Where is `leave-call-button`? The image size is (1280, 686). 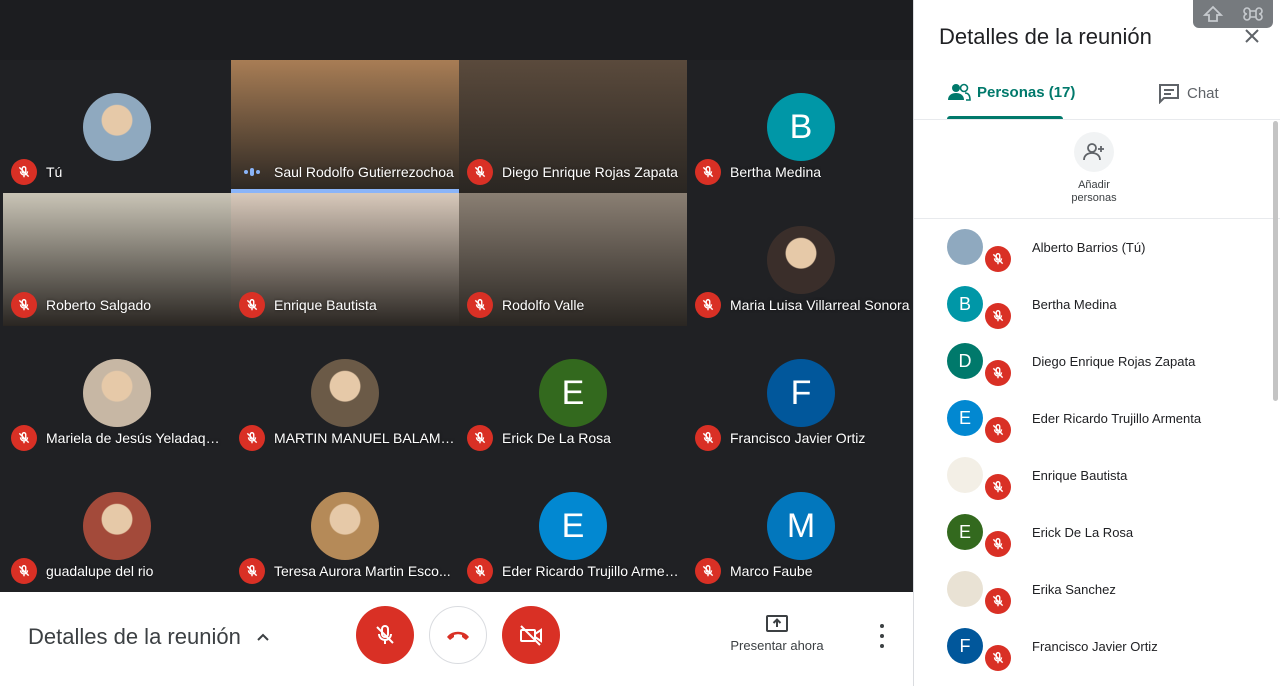 leave-call-button is located at coordinates (458, 635).